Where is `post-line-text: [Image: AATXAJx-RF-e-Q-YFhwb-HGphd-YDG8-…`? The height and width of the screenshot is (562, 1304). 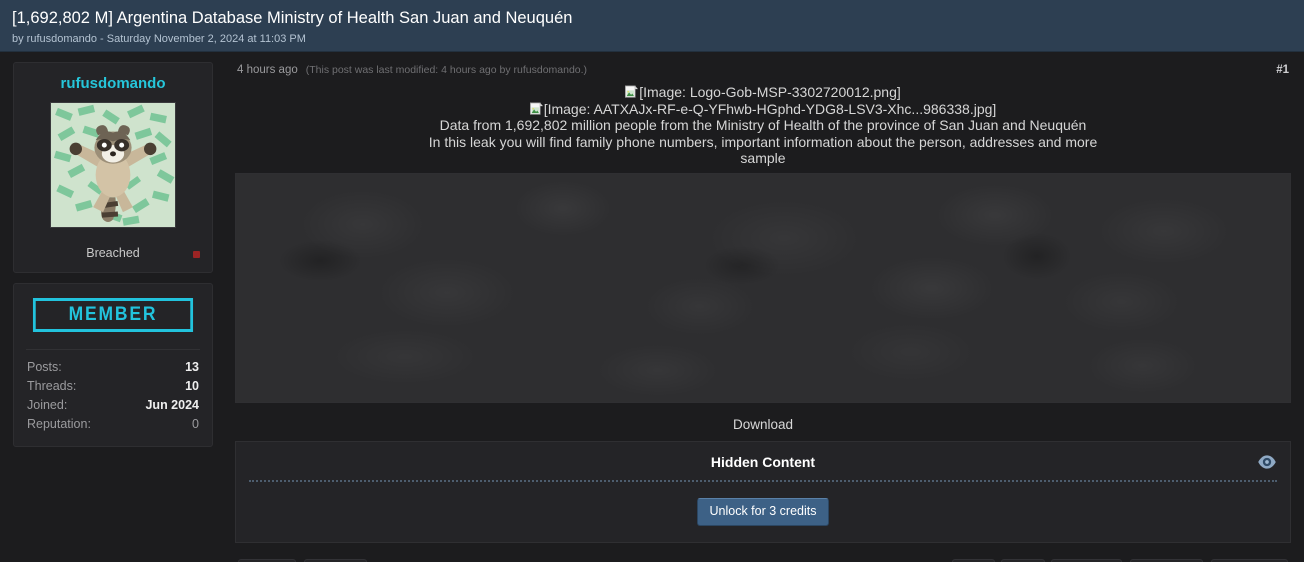
post-line-text: [Image: AATXAJx-RF-e-Q-YFhwb-HGphd-YDG8-… is located at coordinates (770, 108).